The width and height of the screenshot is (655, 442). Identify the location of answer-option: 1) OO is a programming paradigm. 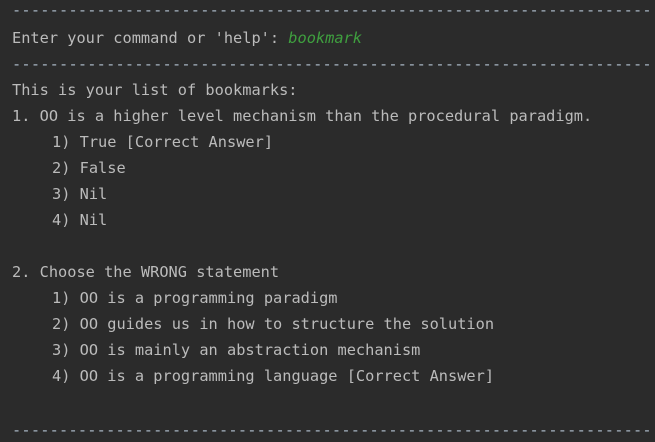
(195, 298).